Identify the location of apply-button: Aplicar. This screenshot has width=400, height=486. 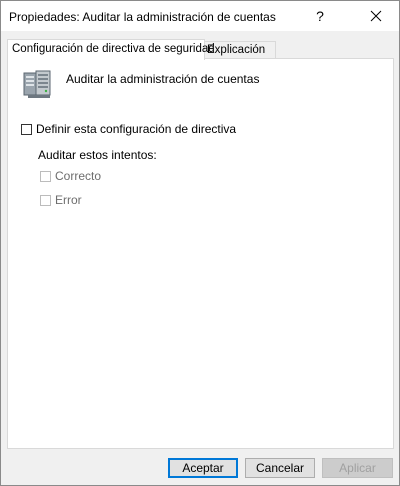
(357, 468).